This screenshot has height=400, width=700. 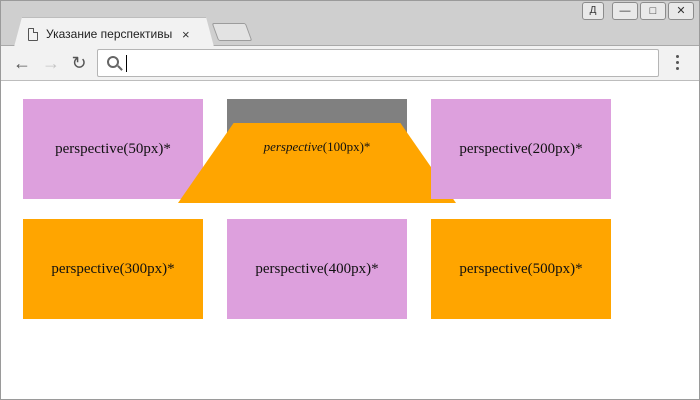 What do you see at coordinates (317, 269) in the screenshot?
I see `box-perspective-400: perspective(400px)*` at bounding box center [317, 269].